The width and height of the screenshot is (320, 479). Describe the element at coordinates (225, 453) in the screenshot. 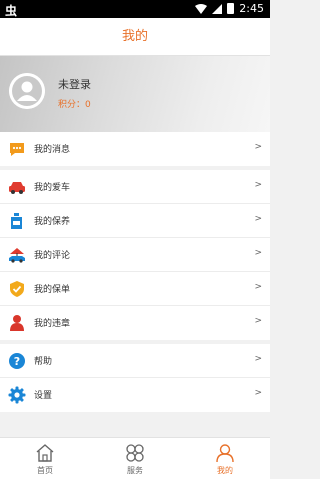

I see `user-icon` at that location.